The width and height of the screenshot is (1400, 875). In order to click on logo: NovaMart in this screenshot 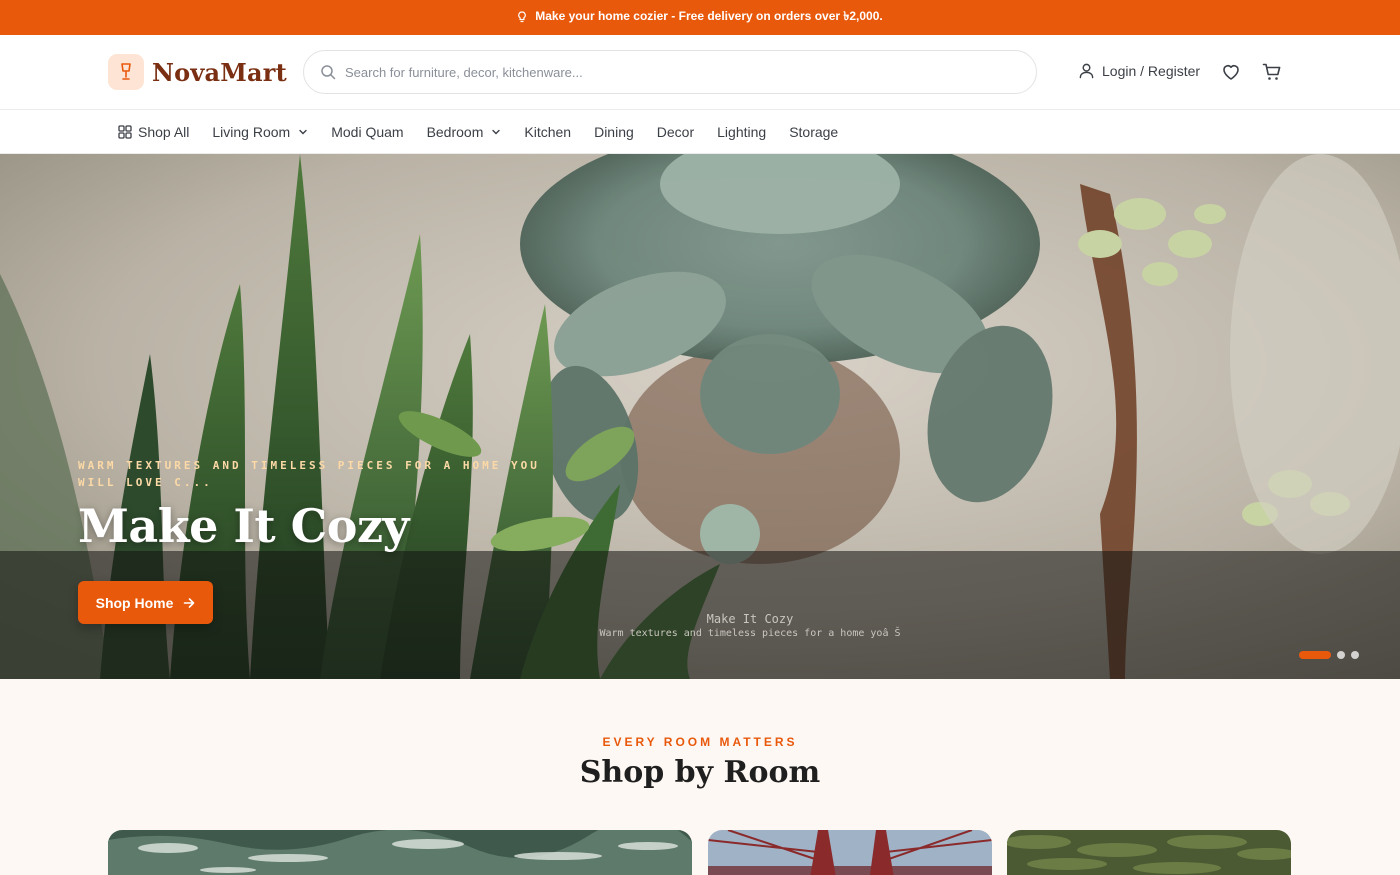, I will do `click(197, 72)`.